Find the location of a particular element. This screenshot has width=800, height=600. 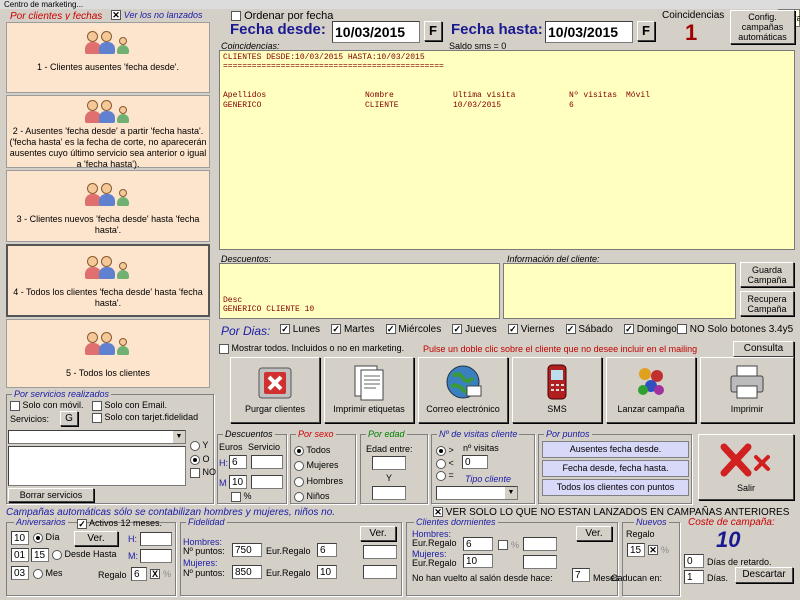

solo-tarjeta-checkbox: Solo con tarjet.fidelidad is located at coordinates (145, 417).